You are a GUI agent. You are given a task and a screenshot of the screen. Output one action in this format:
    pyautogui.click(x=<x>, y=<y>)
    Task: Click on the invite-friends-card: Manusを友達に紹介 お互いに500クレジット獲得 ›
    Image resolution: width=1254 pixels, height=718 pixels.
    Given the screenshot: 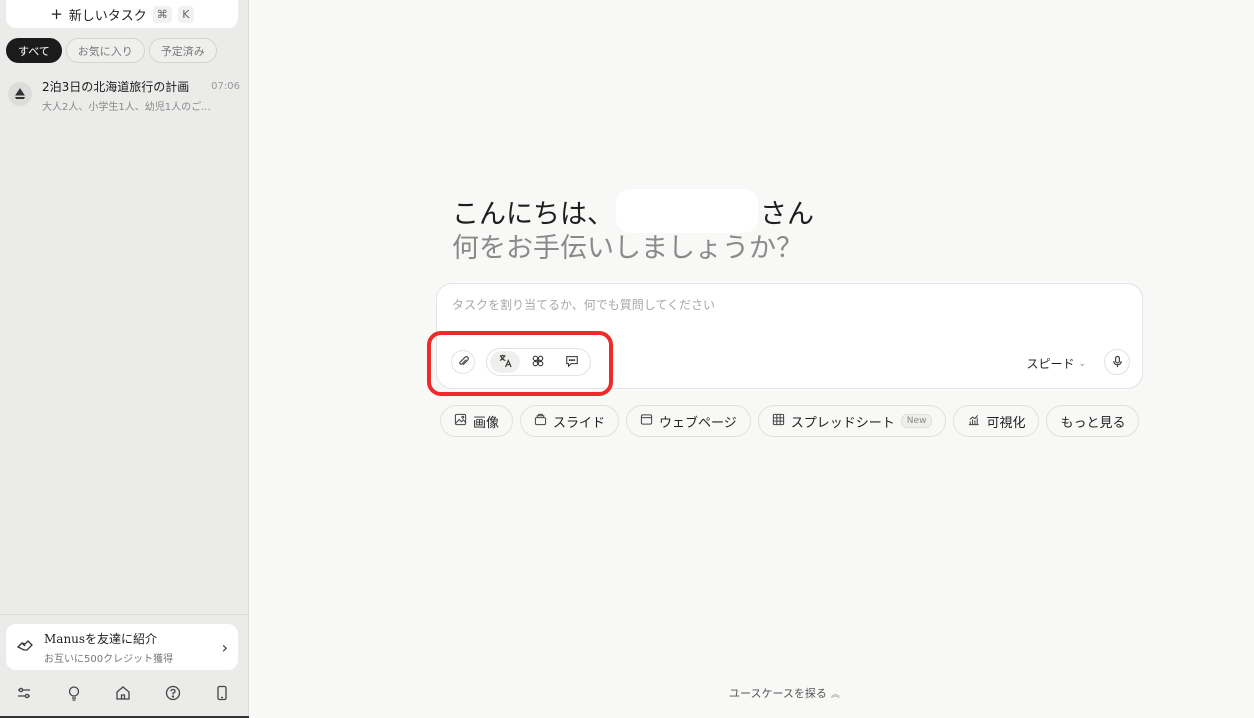 What is the action you would take?
    pyautogui.click(x=122, y=647)
    